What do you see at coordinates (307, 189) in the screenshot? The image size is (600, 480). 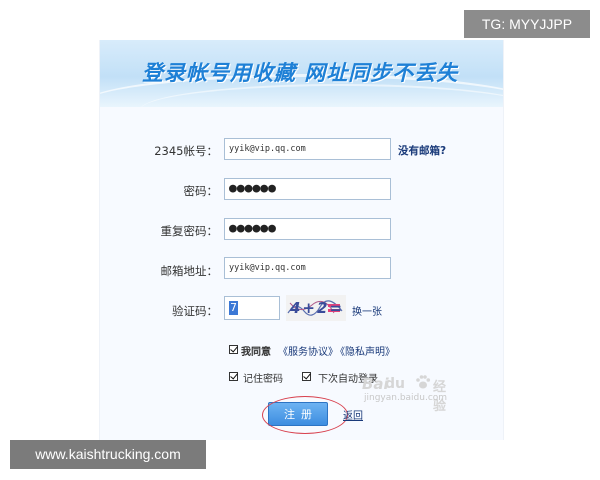 I see `password-input: ●●●●●●` at bounding box center [307, 189].